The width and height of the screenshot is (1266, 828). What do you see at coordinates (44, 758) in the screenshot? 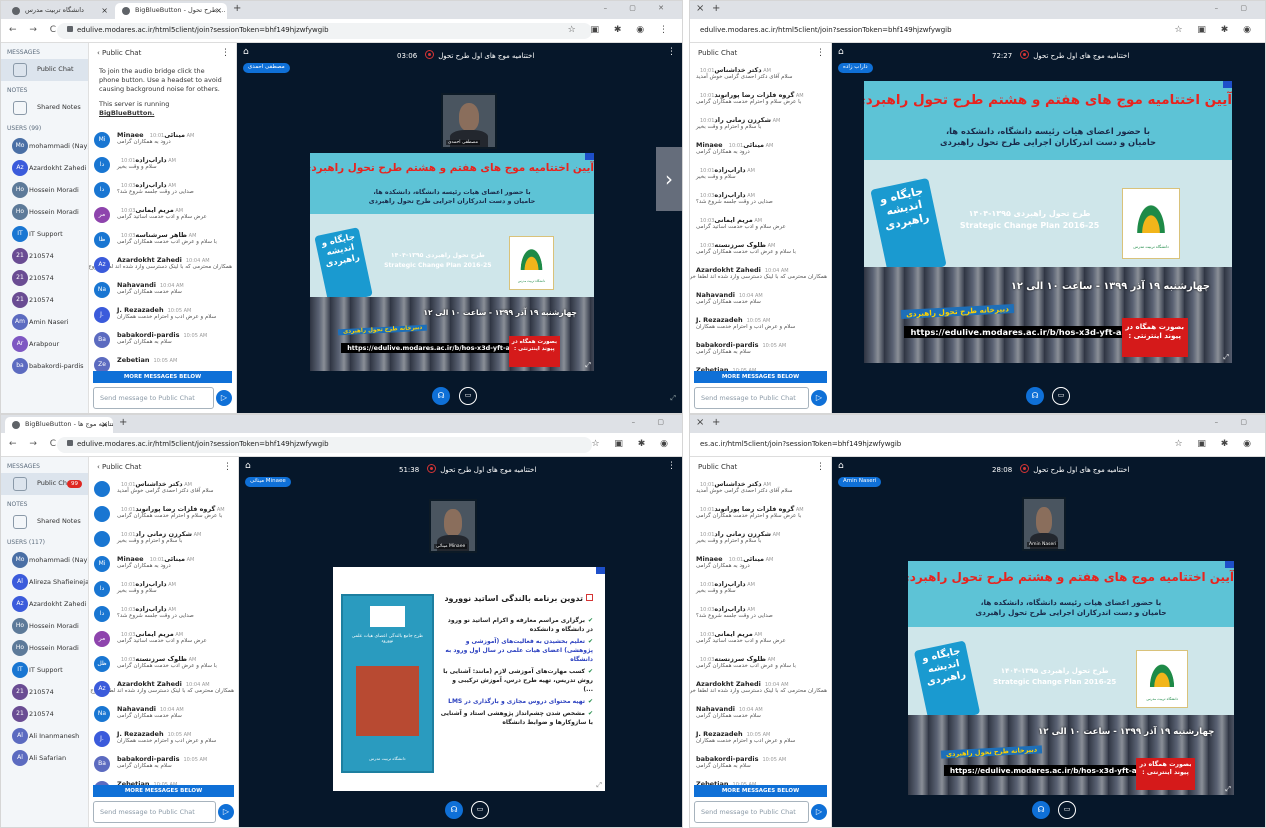
I see `user-list-item: Al Ali Safarian` at bounding box center [44, 758].